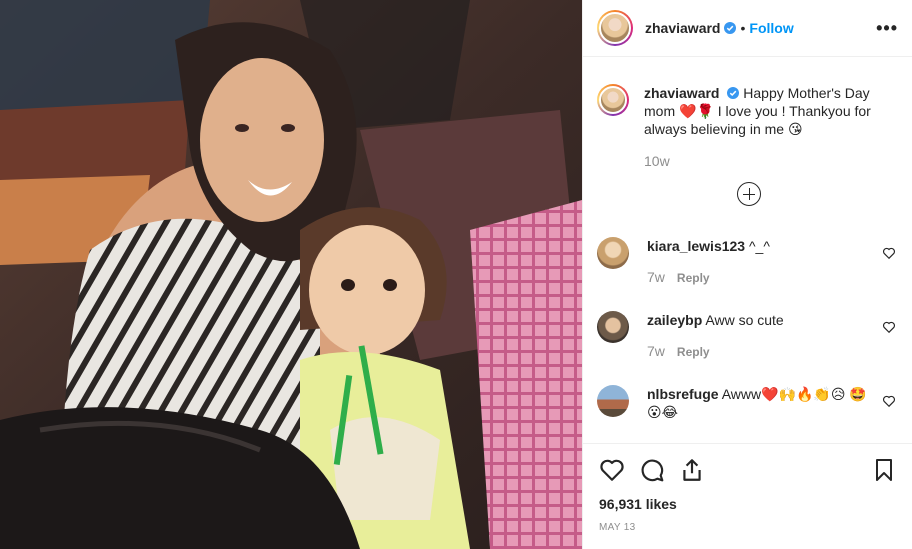 This screenshot has width=912, height=549. What do you see at coordinates (771, 28) in the screenshot?
I see `follow-button: Follow` at bounding box center [771, 28].